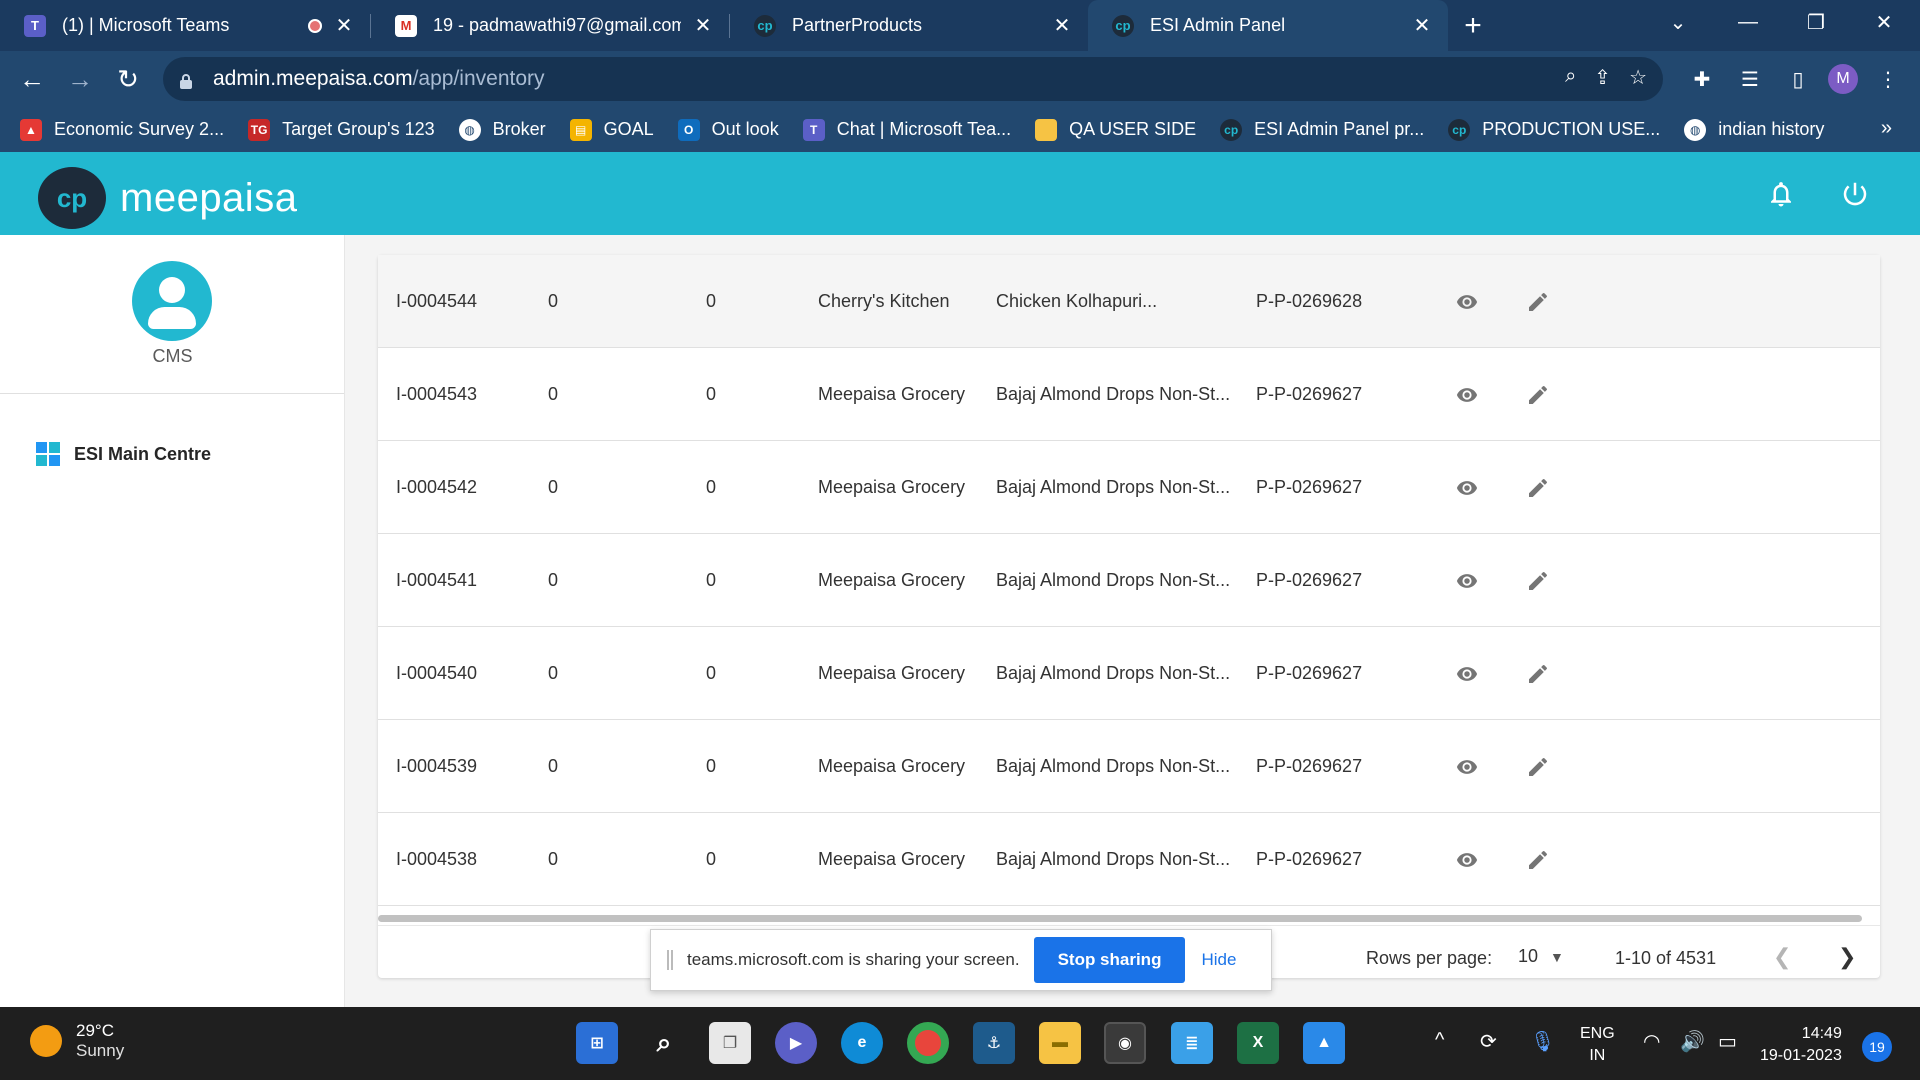  What do you see at coordinates (1816, 22) in the screenshot?
I see `restore-icon: ❐` at bounding box center [1816, 22].